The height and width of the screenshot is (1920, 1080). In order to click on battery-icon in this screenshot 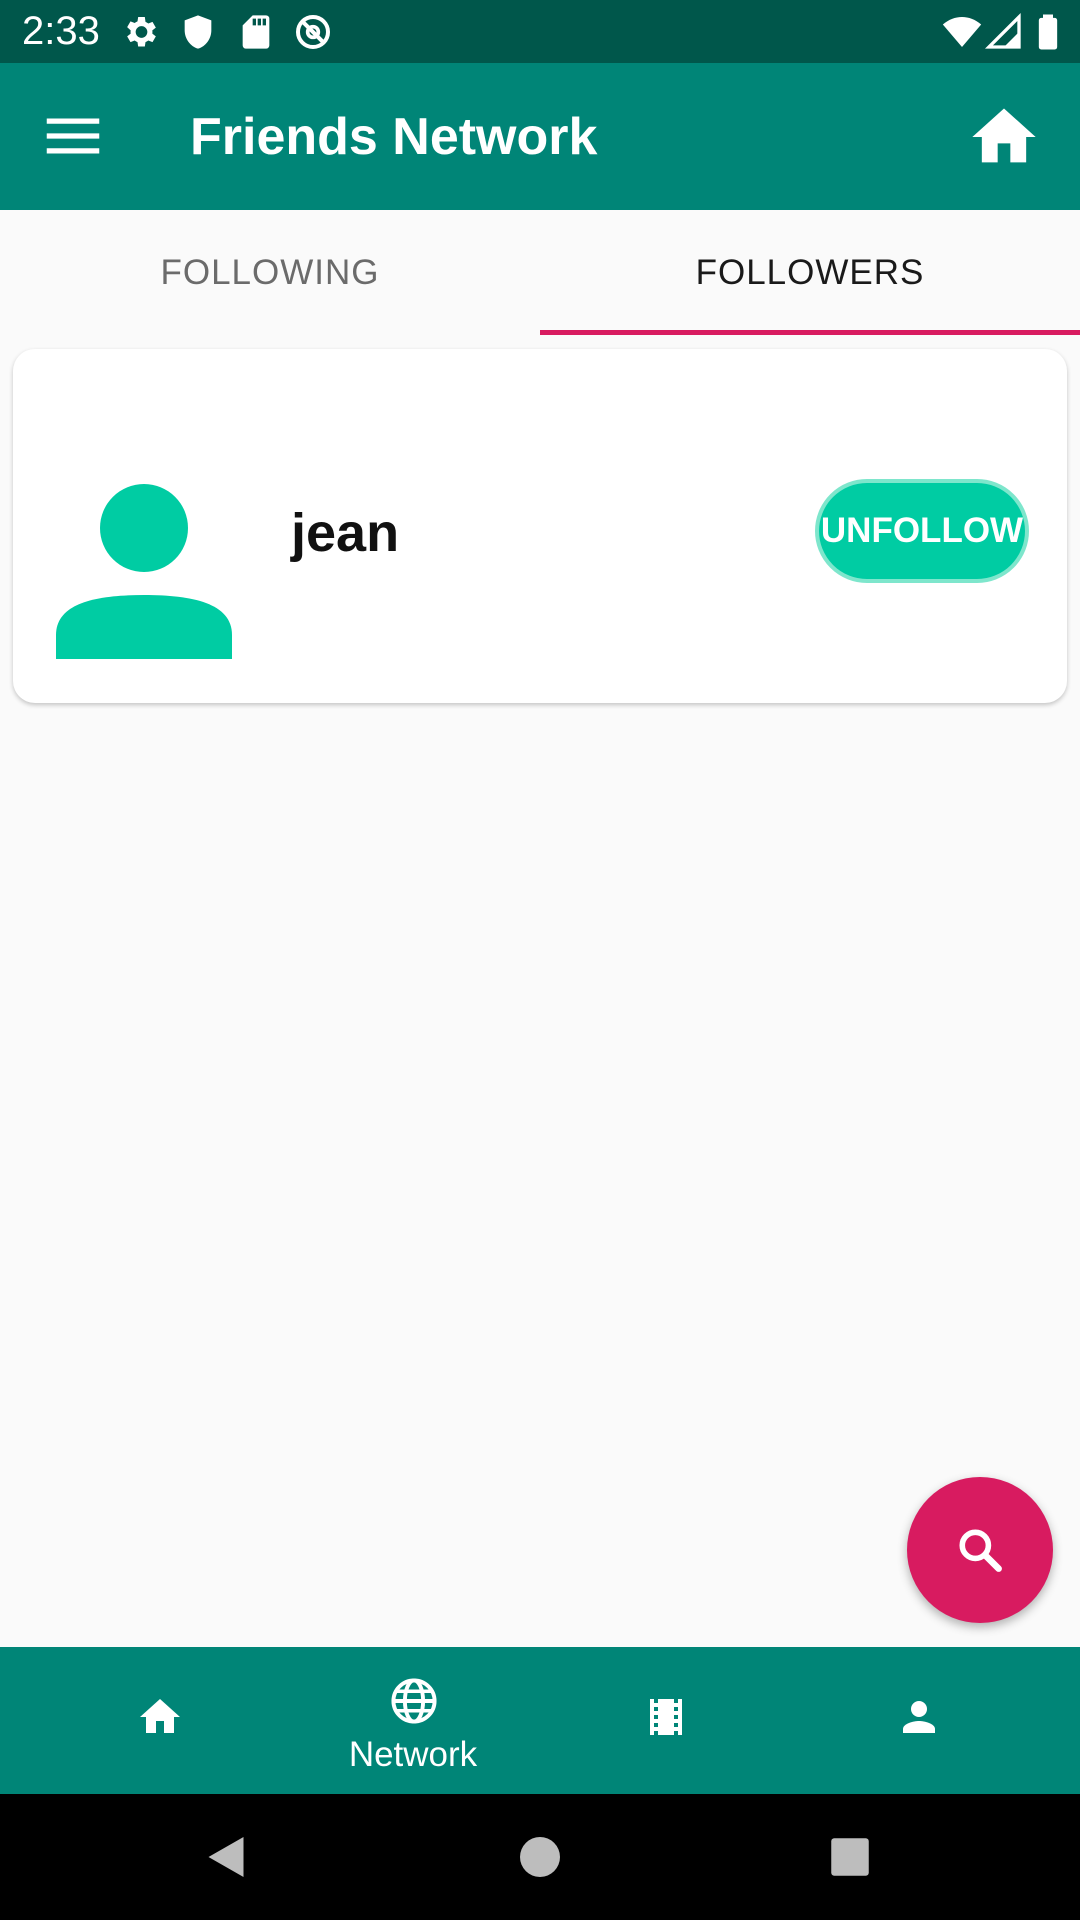, I will do `click(1048, 32)`.